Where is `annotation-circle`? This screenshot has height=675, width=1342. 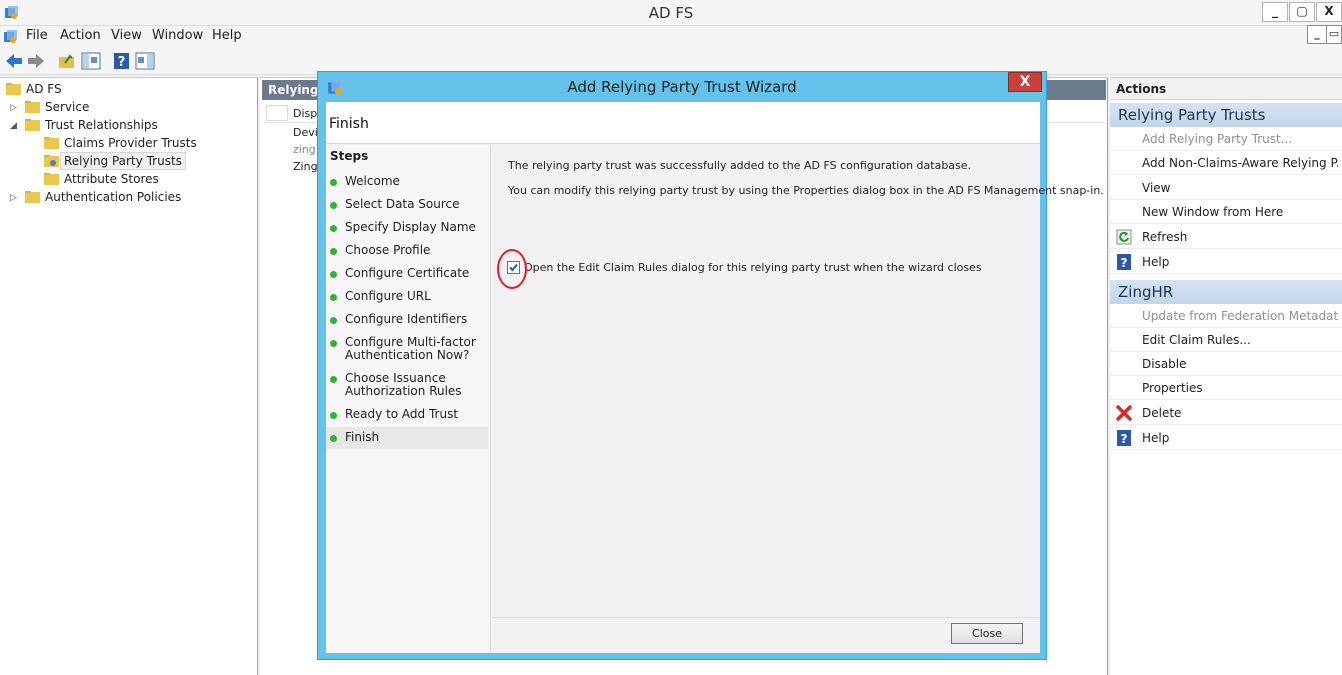 annotation-circle is located at coordinates (512, 269).